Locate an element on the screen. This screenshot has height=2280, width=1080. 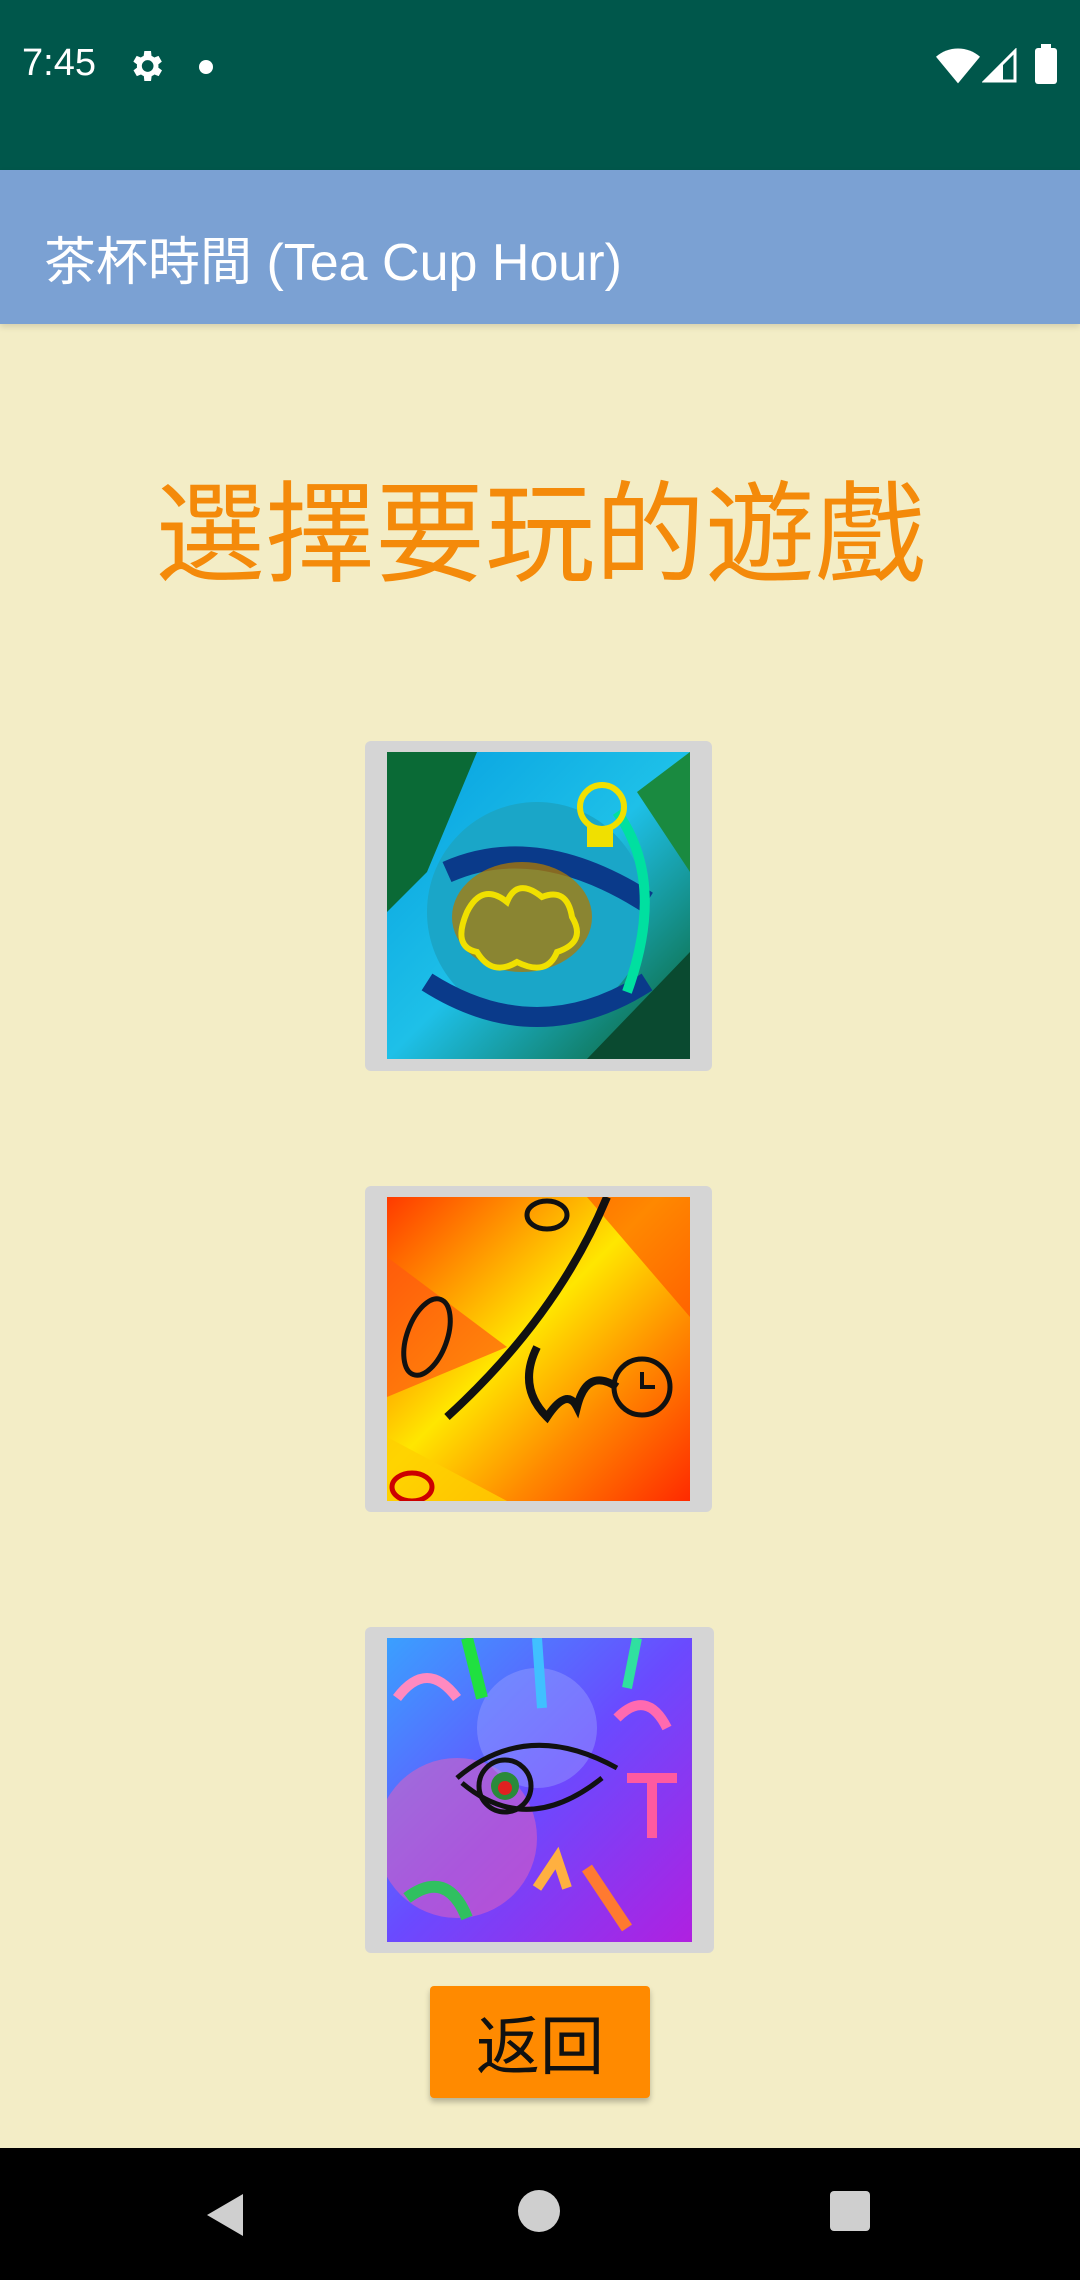
eye-and-letters-icon is located at coordinates (539, 1790).